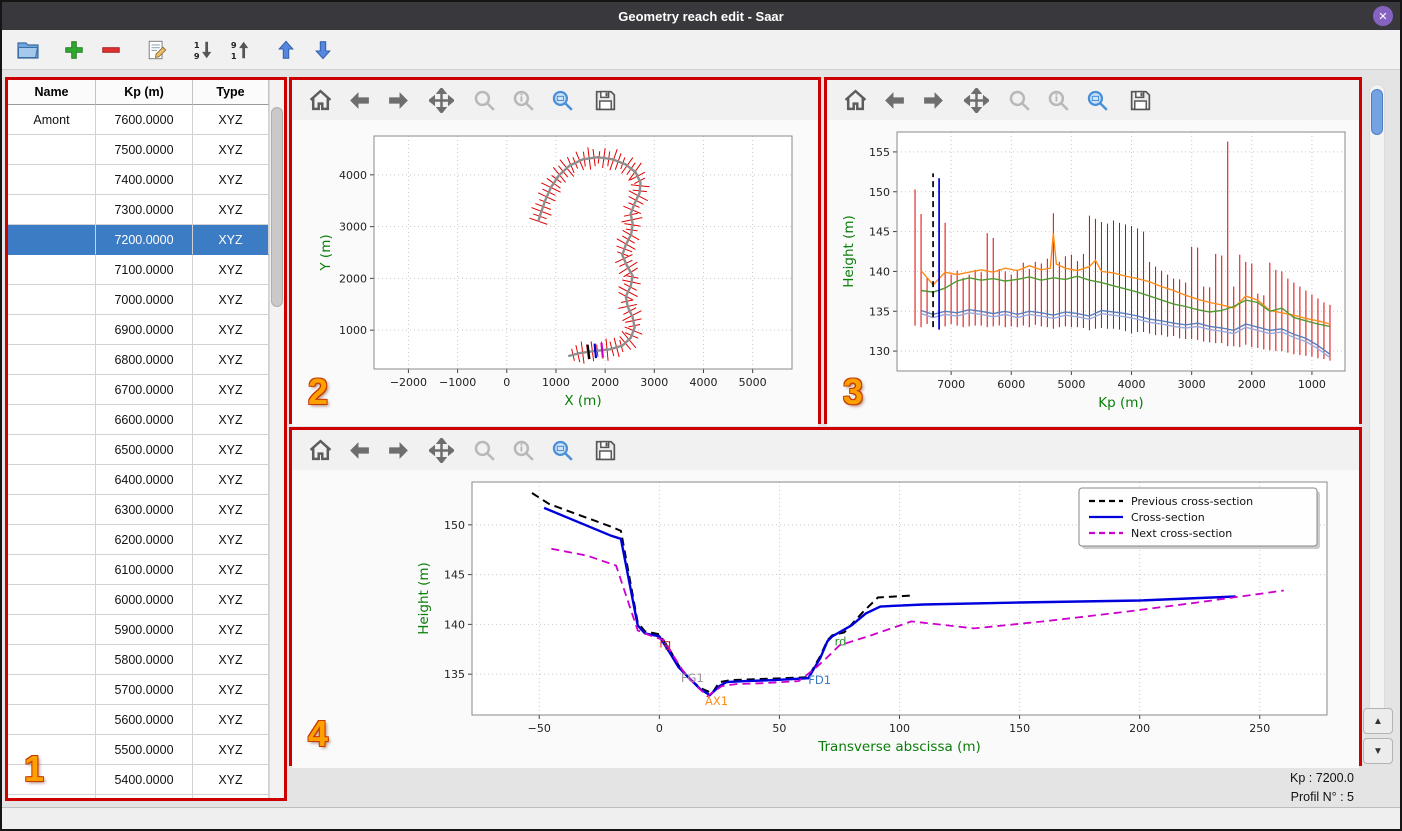  I want to click on close-button: ✕, so click(1383, 16).